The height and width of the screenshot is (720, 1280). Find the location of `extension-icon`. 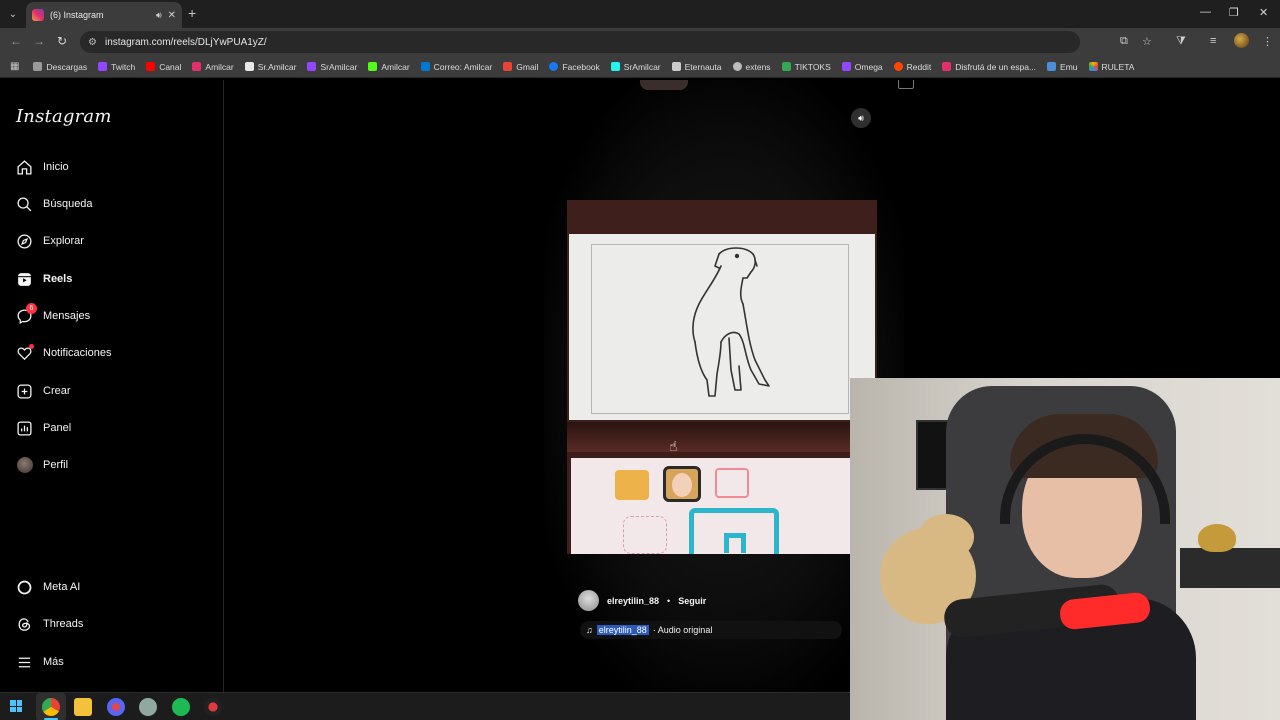

extension-icon is located at coordinates (737, 66).